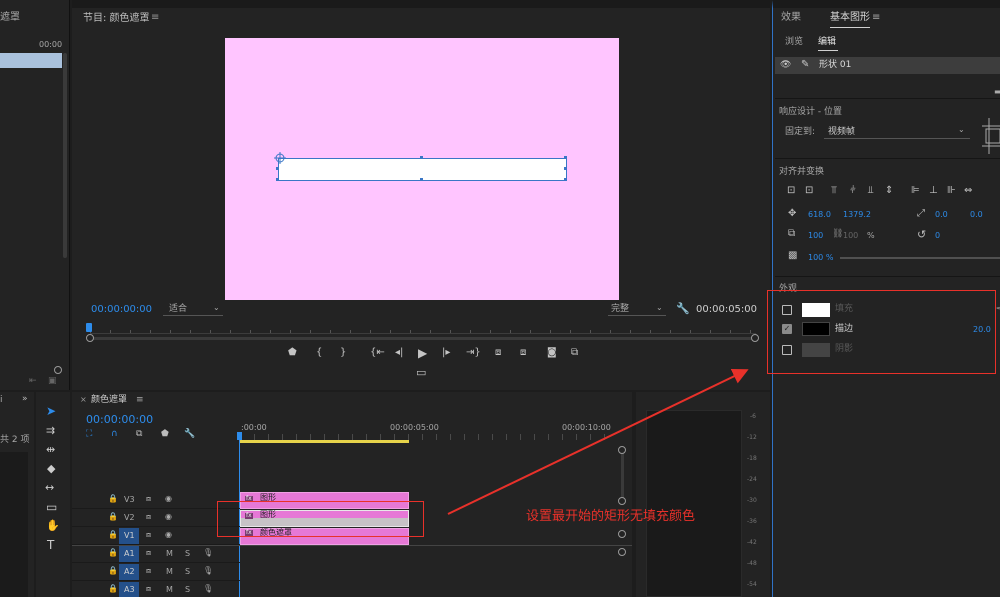 This screenshot has width=1000, height=597. Describe the element at coordinates (997, 92) in the screenshot. I see `layer-menu-icon: ▬` at that location.